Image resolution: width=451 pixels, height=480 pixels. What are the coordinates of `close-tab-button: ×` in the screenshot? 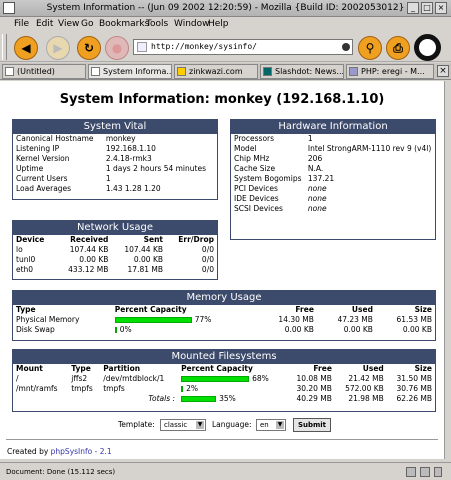 It's located at (443, 71).